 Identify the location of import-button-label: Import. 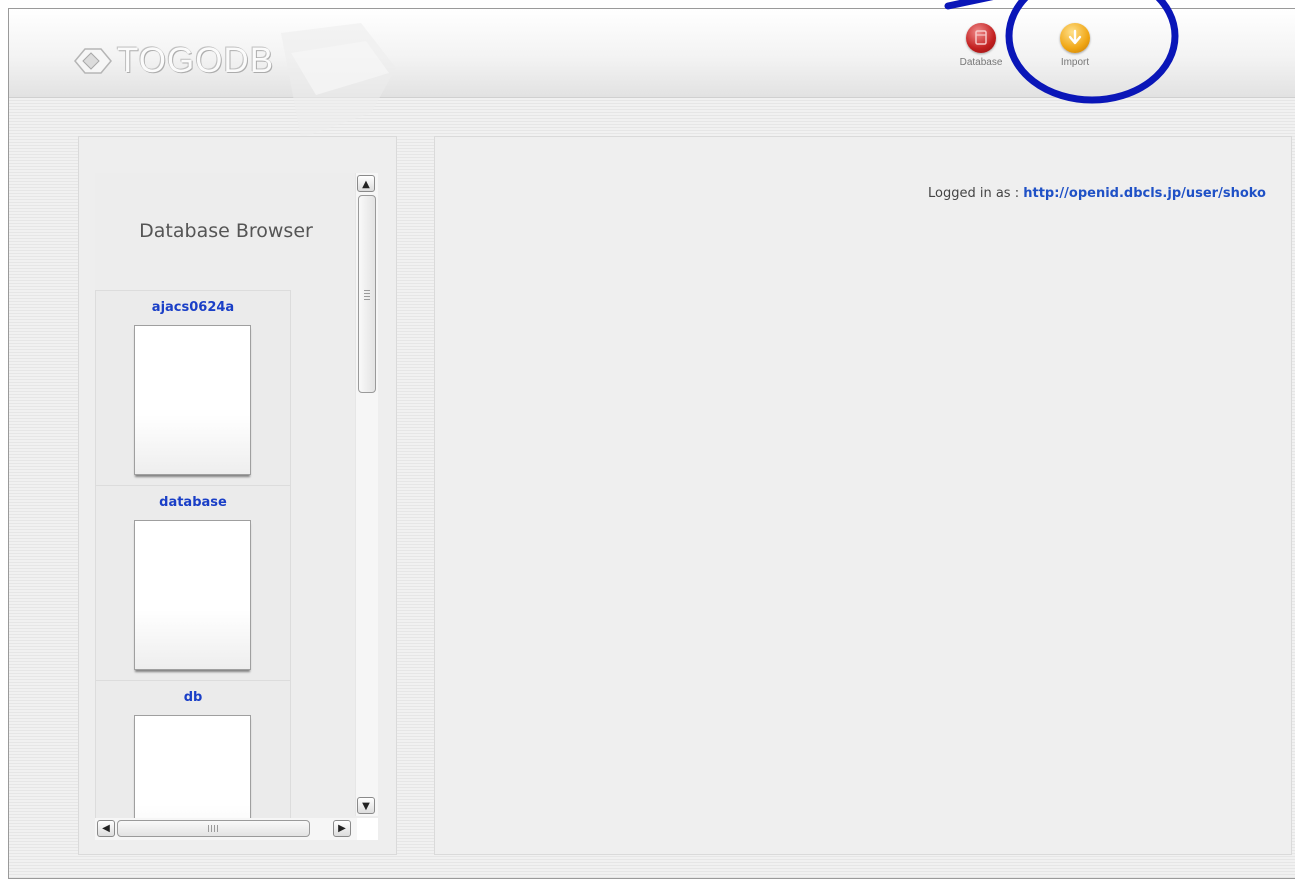
(1075, 62).